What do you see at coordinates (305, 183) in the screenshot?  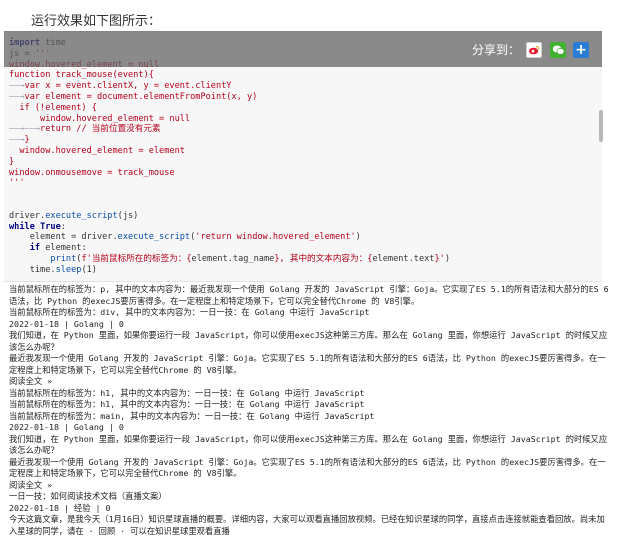 I see `code-line: '''` at bounding box center [305, 183].